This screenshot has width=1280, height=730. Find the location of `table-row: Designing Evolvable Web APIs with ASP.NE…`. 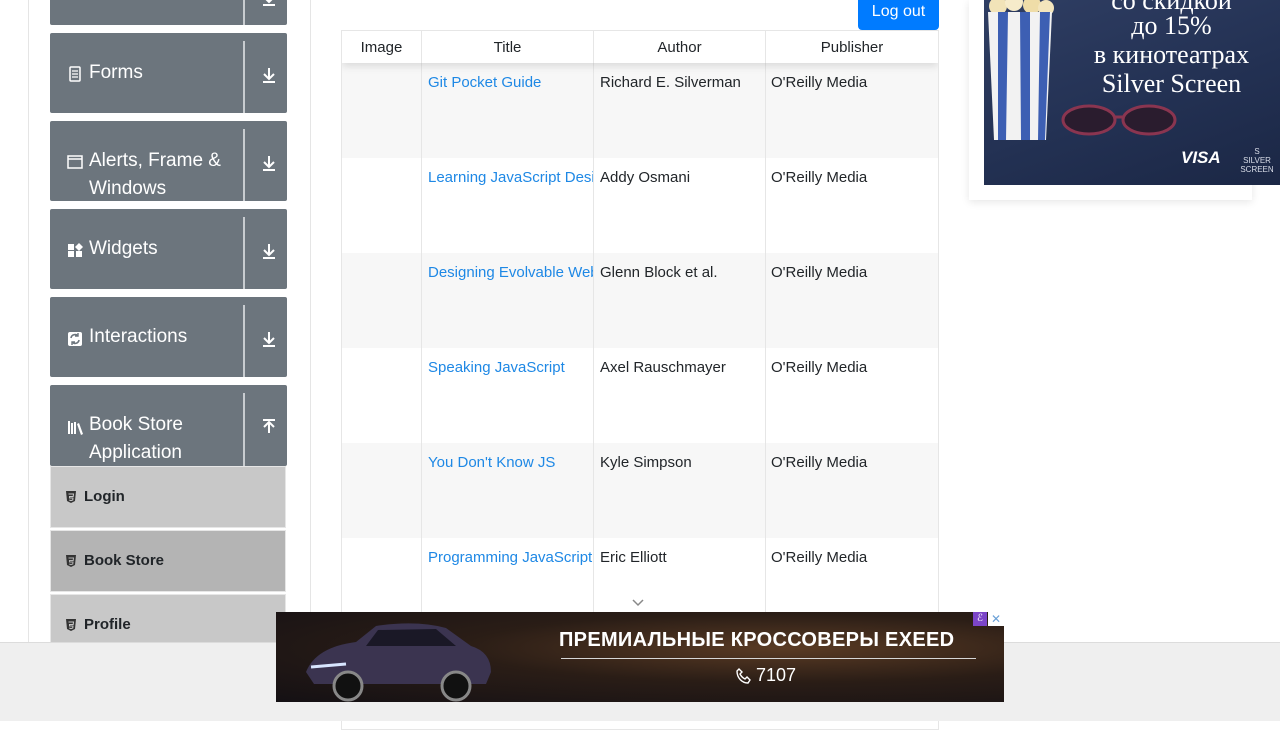

table-row: Designing Evolvable Web APIs with ASP.NE… is located at coordinates (640, 300).